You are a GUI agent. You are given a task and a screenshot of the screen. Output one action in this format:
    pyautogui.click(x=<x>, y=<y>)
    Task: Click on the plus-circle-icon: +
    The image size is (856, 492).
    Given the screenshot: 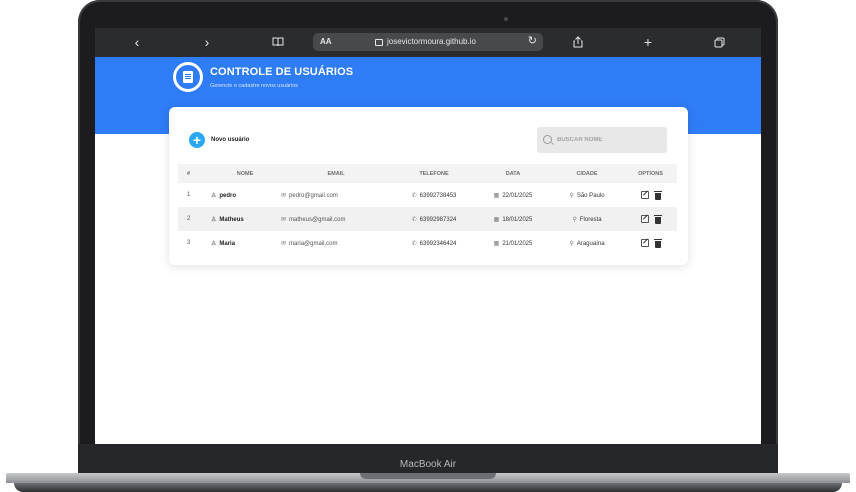 What is the action you would take?
    pyautogui.click(x=197, y=140)
    